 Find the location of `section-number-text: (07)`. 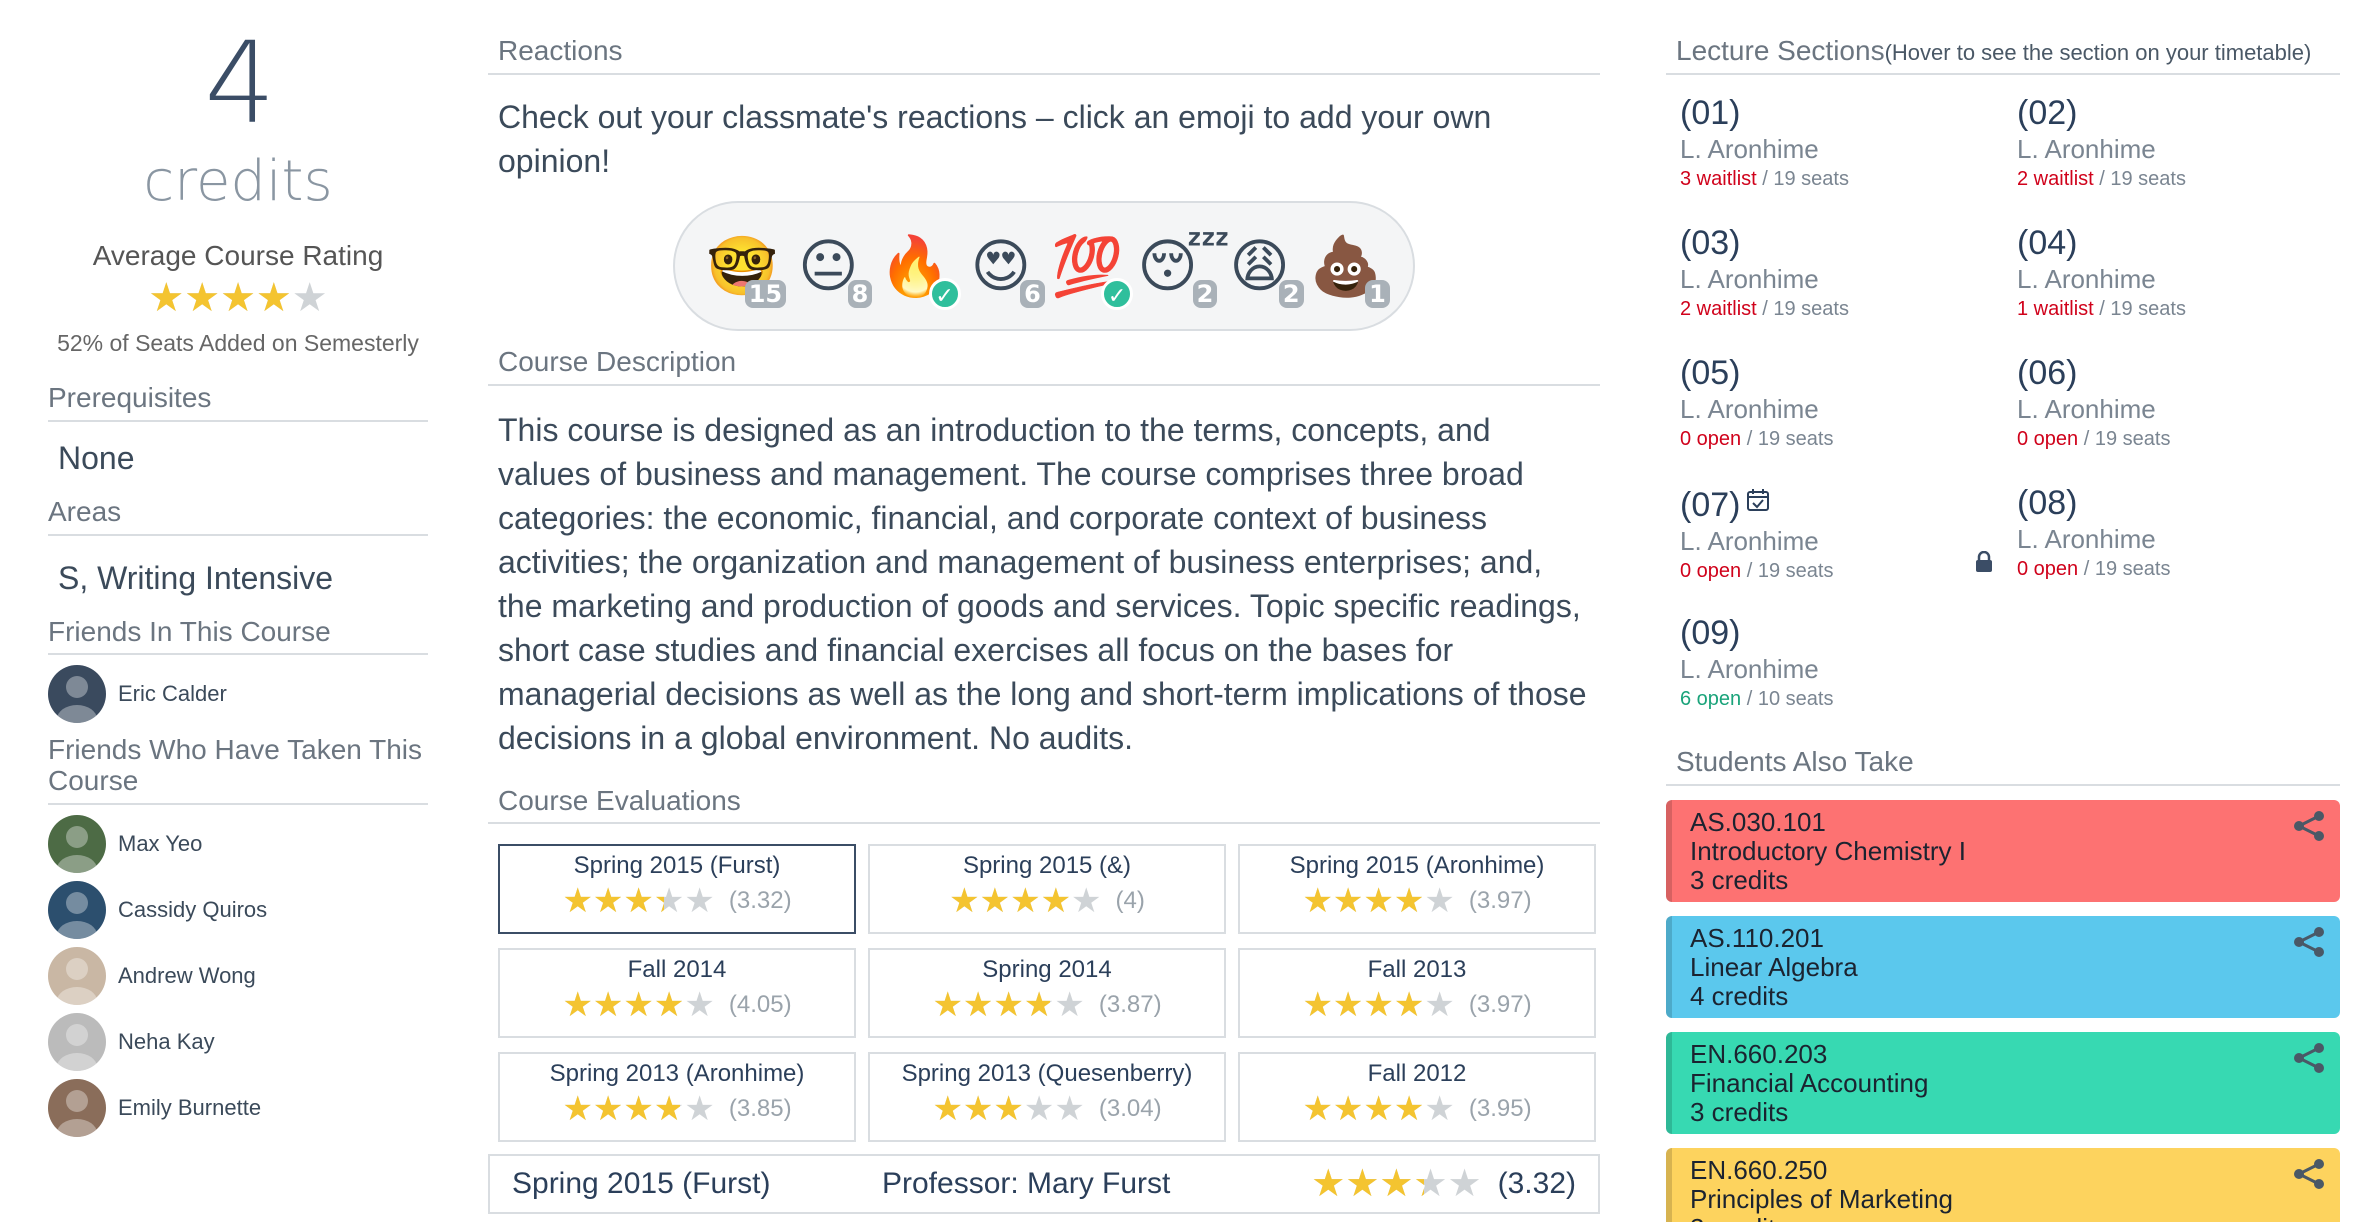

section-number-text: (07) is located at coordinates (1710, 504).